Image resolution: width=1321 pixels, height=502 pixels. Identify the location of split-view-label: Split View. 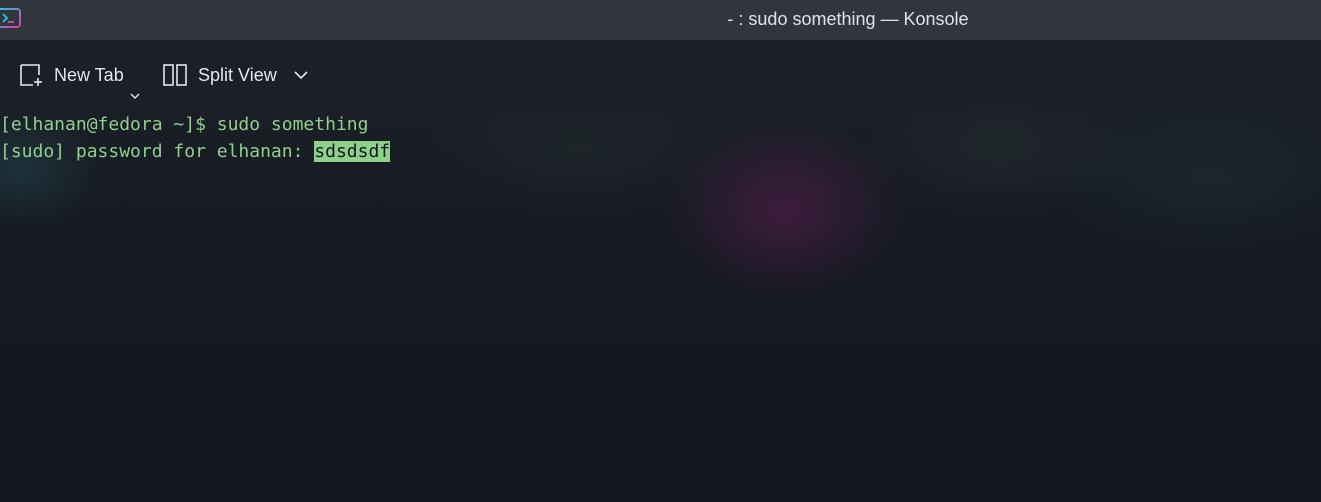
(237, 74).